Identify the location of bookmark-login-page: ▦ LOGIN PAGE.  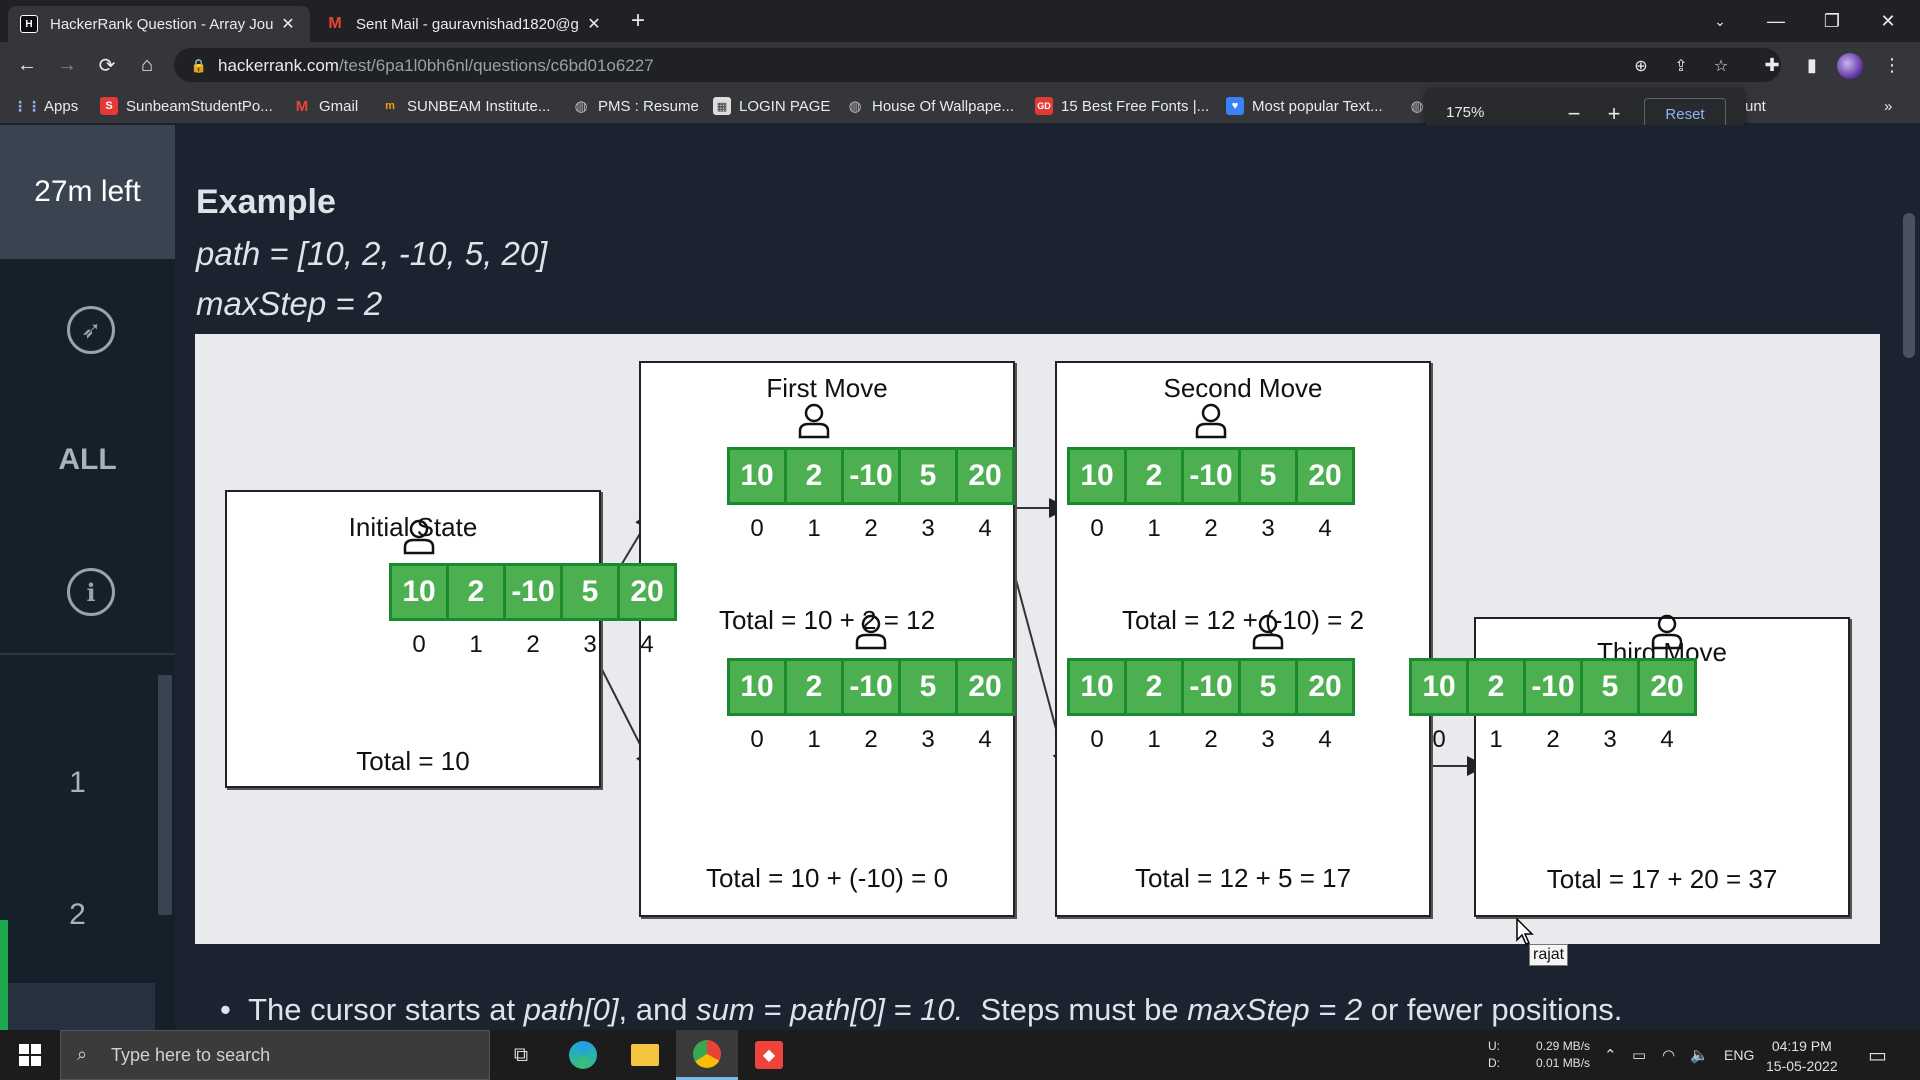
(771, 106).